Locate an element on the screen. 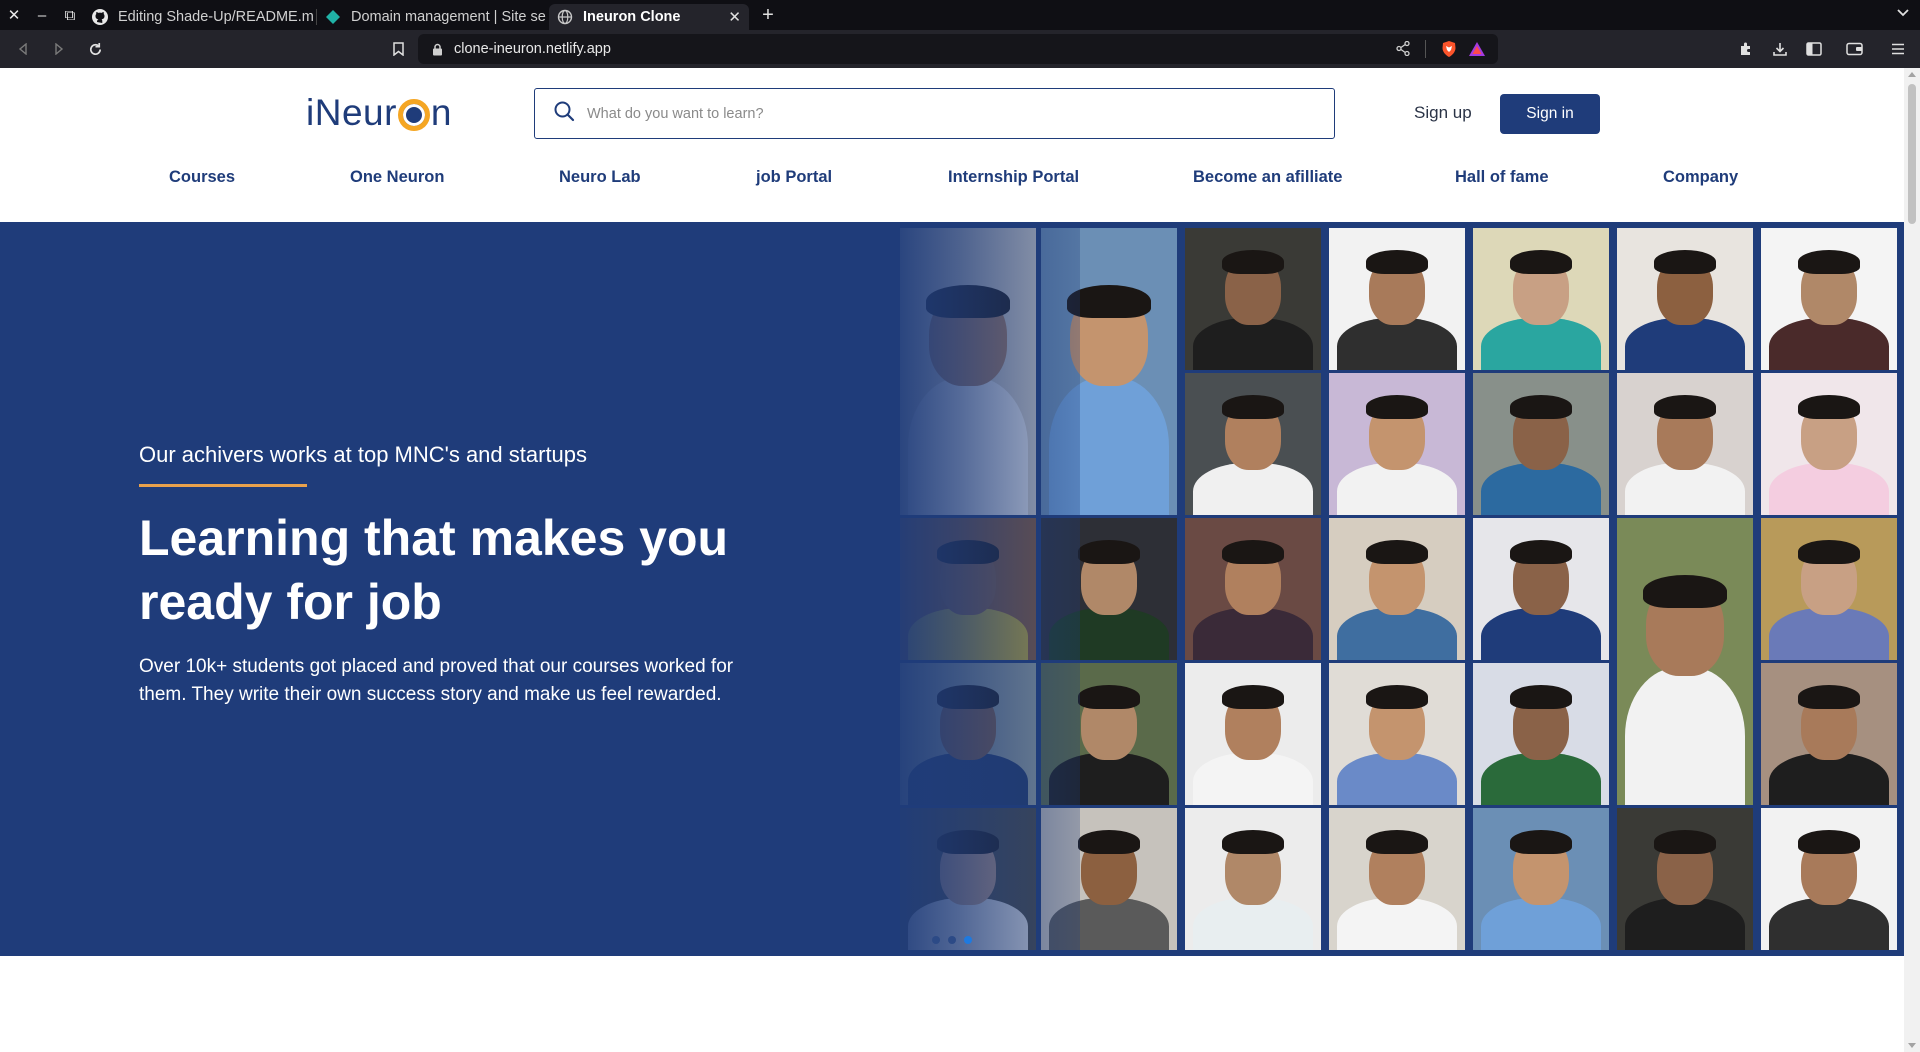 The width and height of the screenshot is (1920, 1052). sign-in-button: Sign in is located at coordinates (1550, 114).